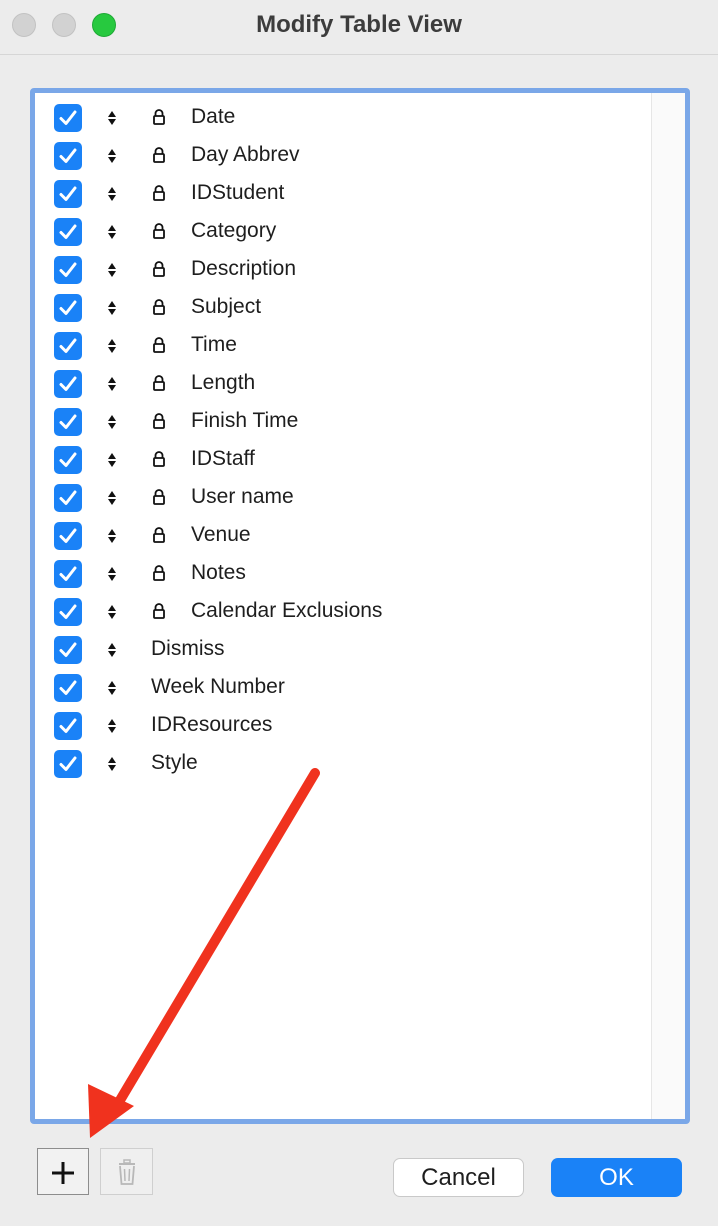  What do you see at coordinates (343, 764) in the screenshot?
I see `field-row: Style` at bounding box center [343, 764].